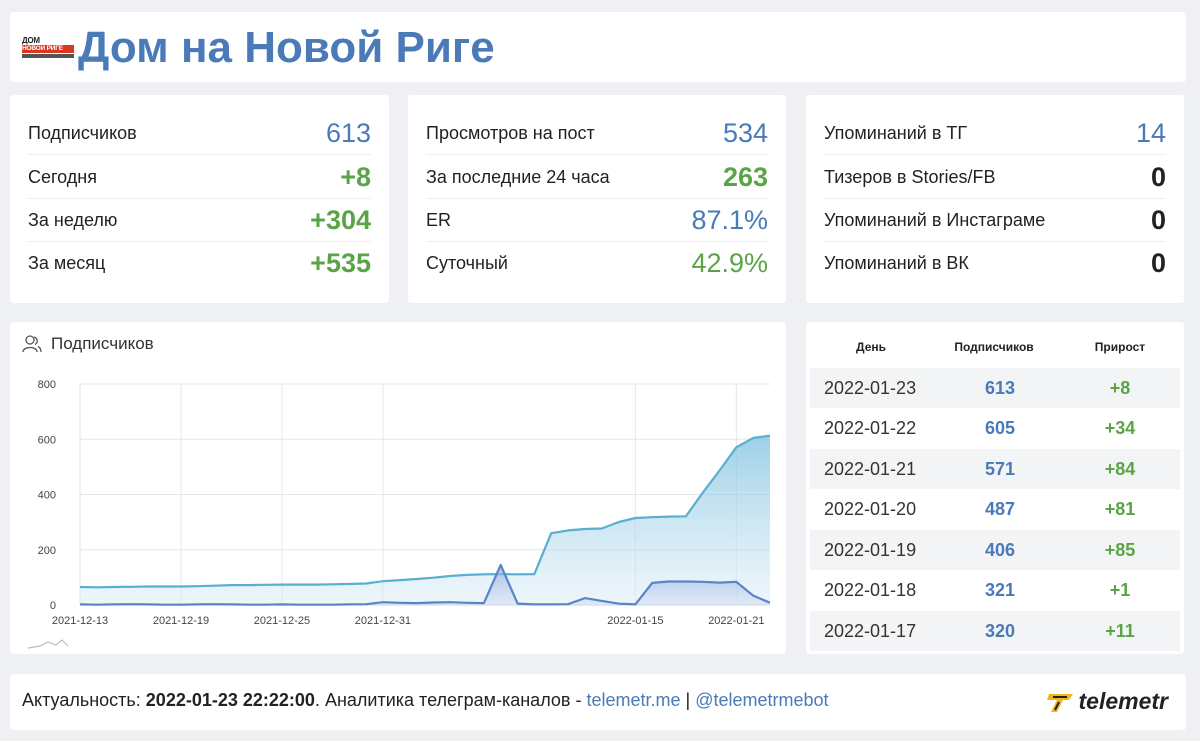 This screenshot has height=741, width=1200. I want to click on stat-row-vk-mentions: Упоминаний в ВК 0, so click(995, 263).